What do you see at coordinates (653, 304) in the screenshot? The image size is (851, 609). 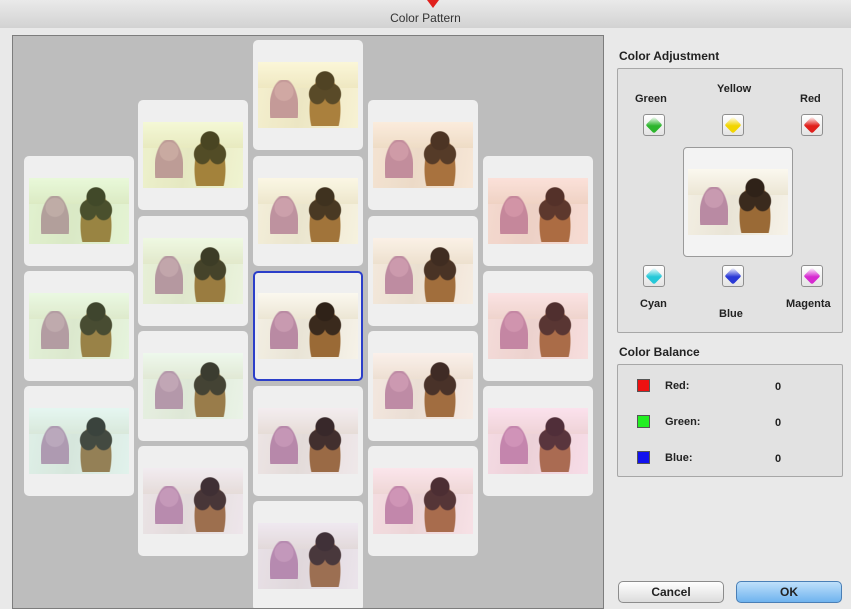 I see `cyan-label: Cyan` at bounding box center [653, 304].